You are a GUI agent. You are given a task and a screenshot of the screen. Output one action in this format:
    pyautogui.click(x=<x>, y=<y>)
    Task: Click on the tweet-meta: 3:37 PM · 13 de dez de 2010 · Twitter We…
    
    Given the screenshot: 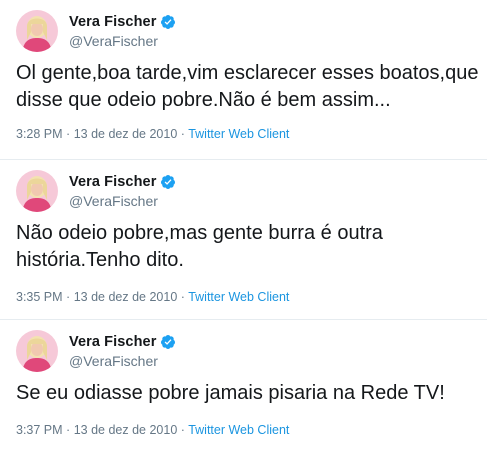 What is the action you would take?
    pyautogui.click(x=152, y=430)
    